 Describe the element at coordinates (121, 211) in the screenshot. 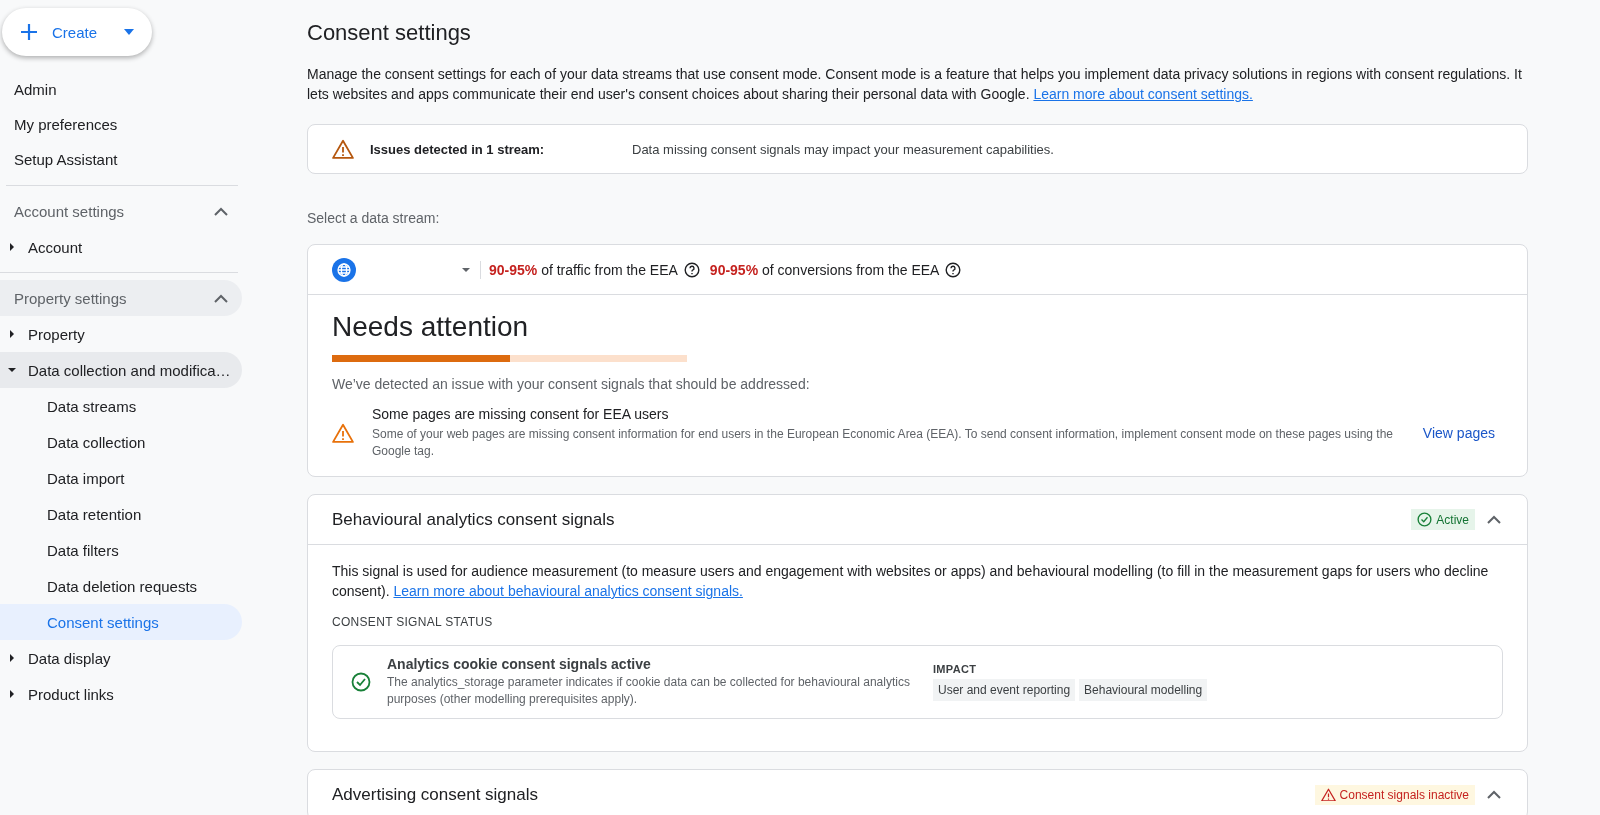

I see `section-header: Account settings` at that location.